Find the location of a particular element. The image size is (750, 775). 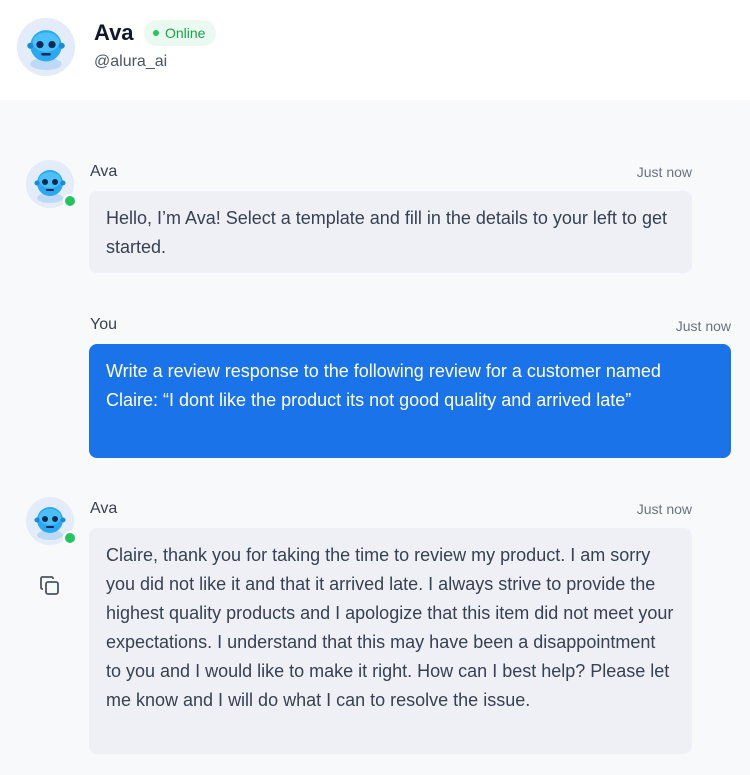

status-label: Online is located at coordinates (185, 33).